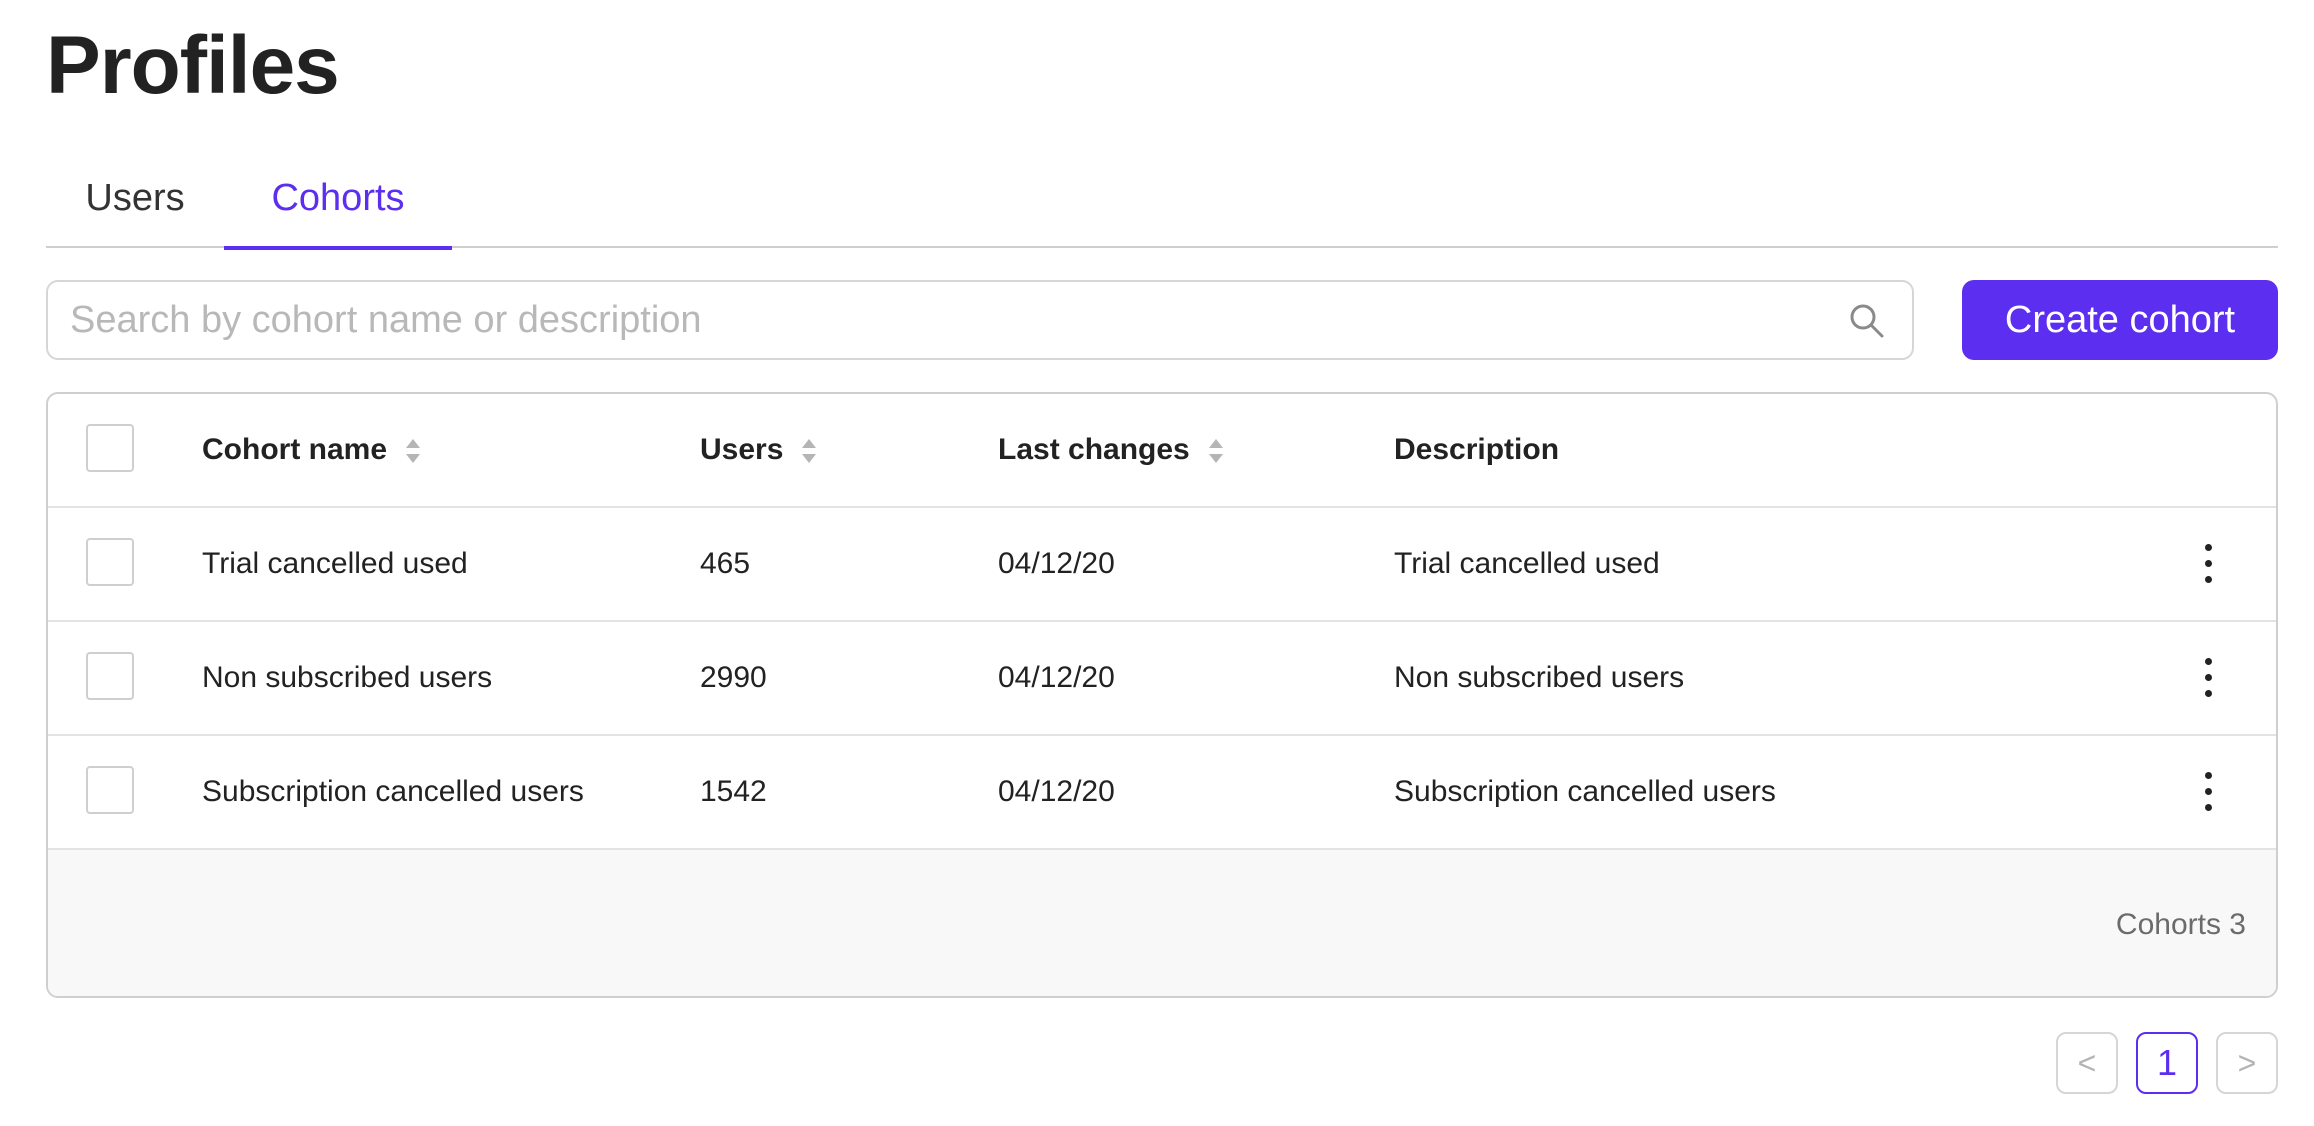  What do you see at coordinates (950, 320) in the screenshot?
I see `search-input` at bounding box center [950, 320].